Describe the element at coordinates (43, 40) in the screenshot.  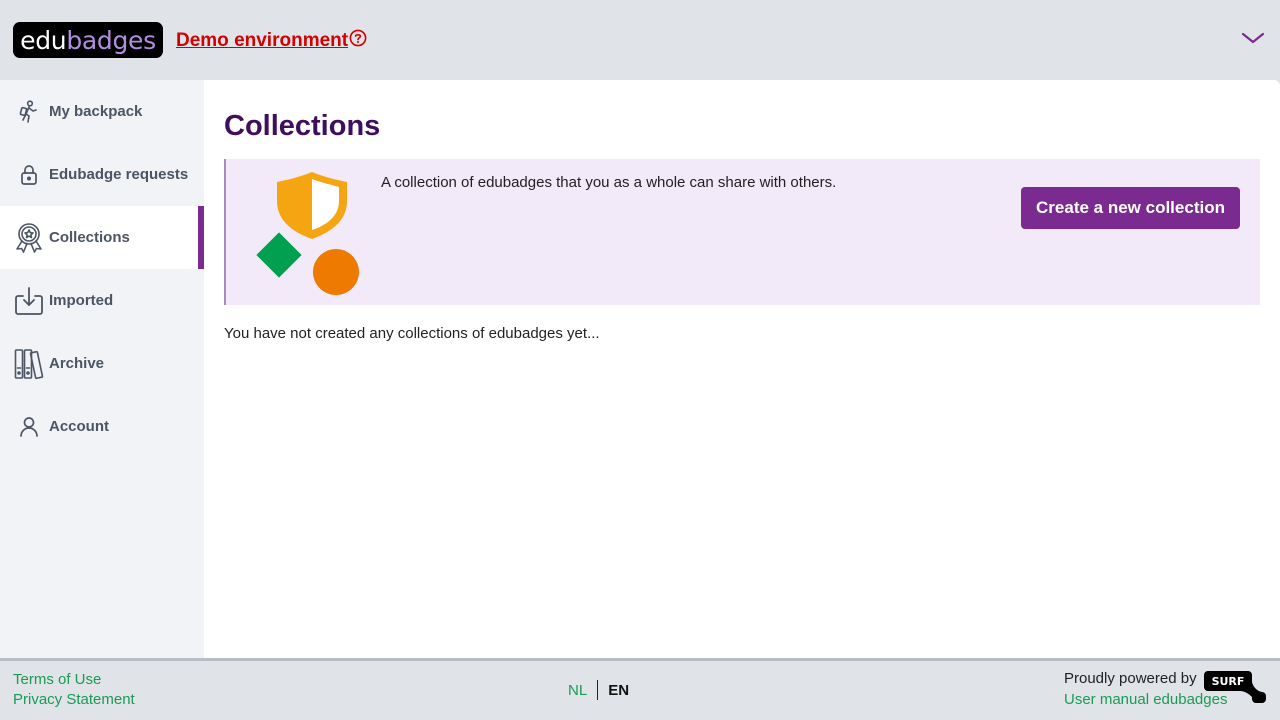
I see `logo-edu-text: edu` at that location.